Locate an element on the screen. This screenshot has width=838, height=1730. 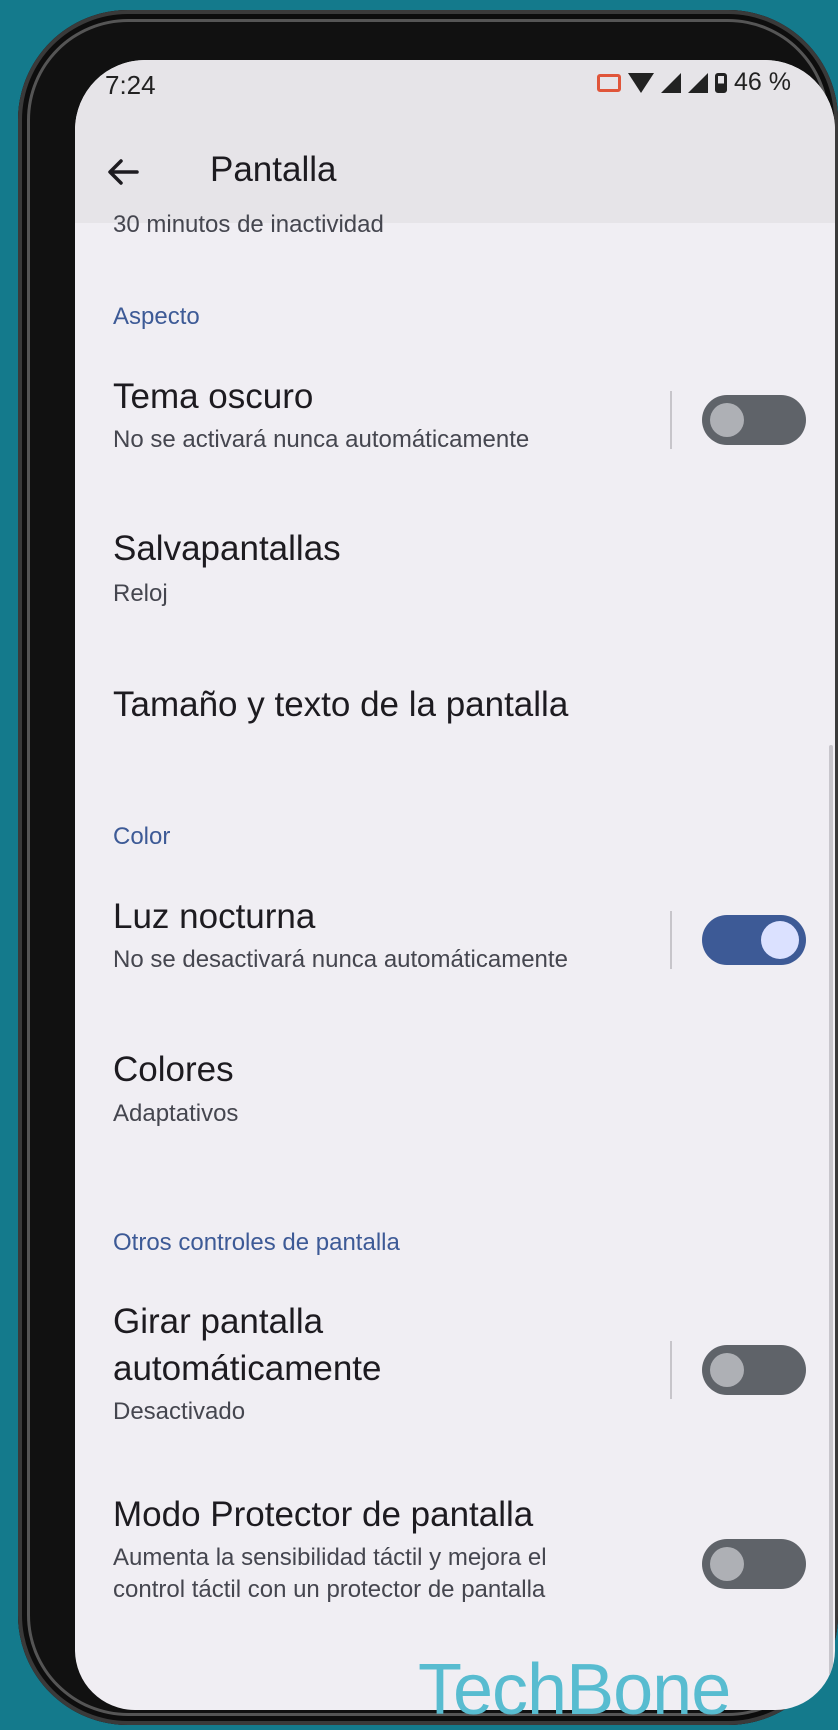
modo-protector-toggle is located at coordinates (754, 1564).